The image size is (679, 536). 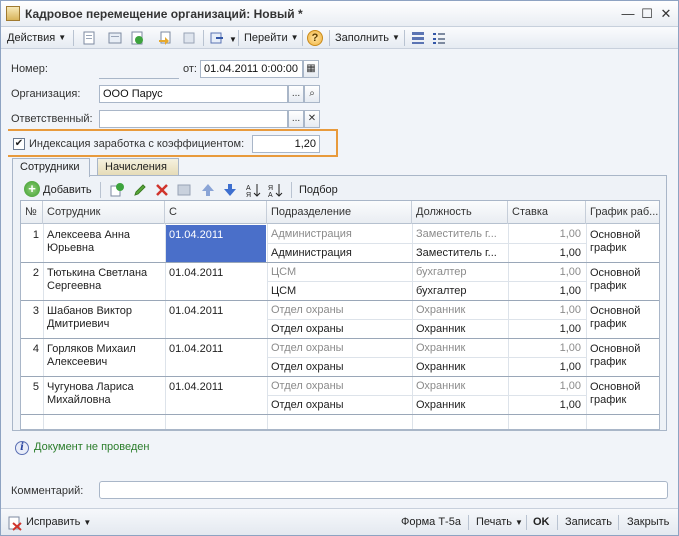 What do you see at coordinates (251, 69) in the screenshot?
I see `date-field: 01.04.2011 0:00:00` at bounding box center [251, 69].